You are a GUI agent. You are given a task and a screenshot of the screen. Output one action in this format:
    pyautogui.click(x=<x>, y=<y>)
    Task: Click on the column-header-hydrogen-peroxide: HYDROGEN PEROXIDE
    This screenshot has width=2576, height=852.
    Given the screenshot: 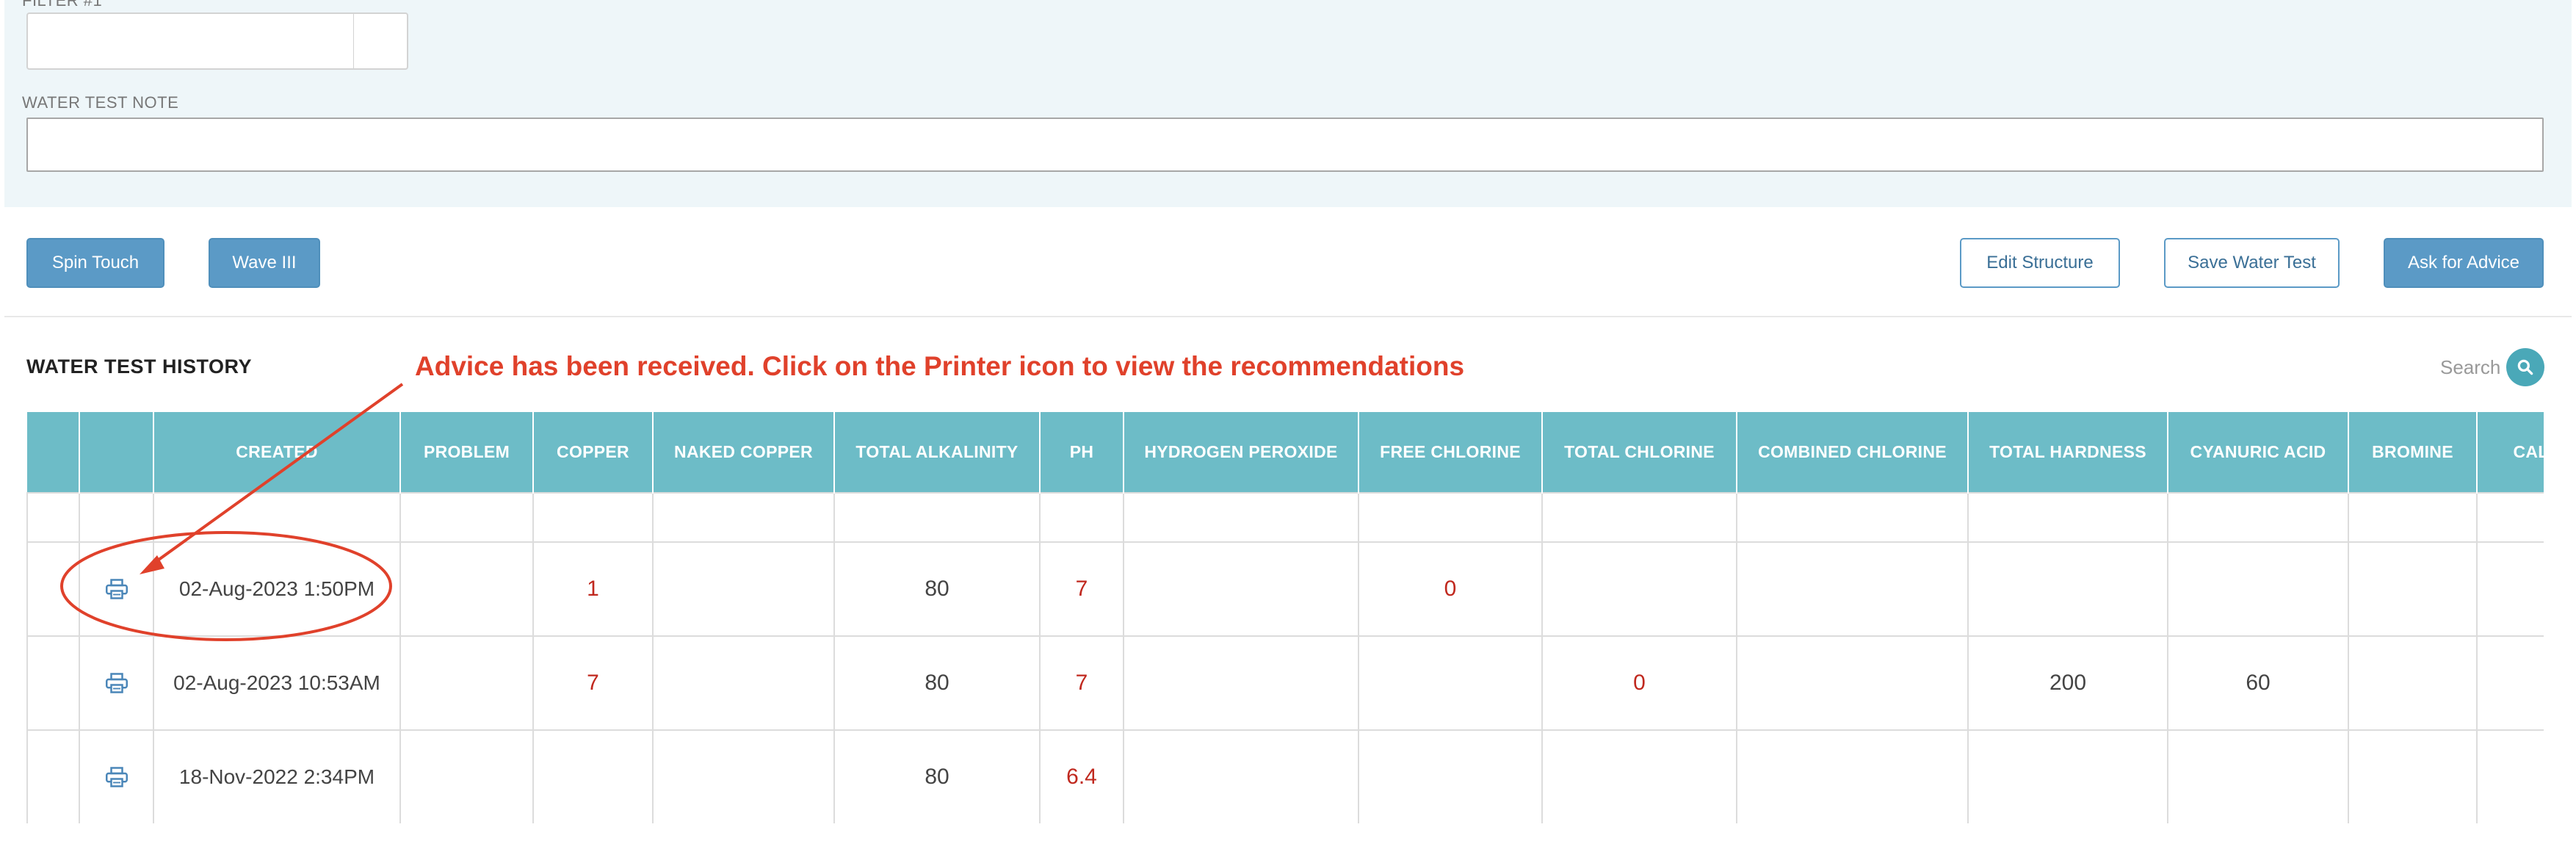 What is the action you would take?
    pyautogui.click(x=1241, y=453)
    